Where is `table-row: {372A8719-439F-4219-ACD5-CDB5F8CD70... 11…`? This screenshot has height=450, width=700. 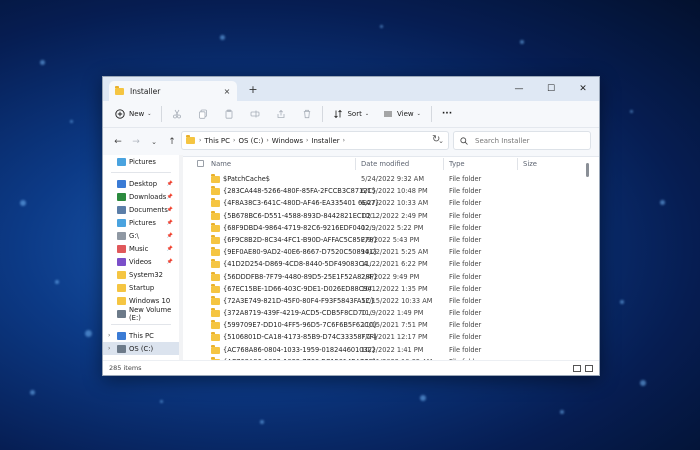
table-row: {372A8719-439F-4219-ACD5-CDB5F8CD70... 11… is located at coordinates (387, 313).